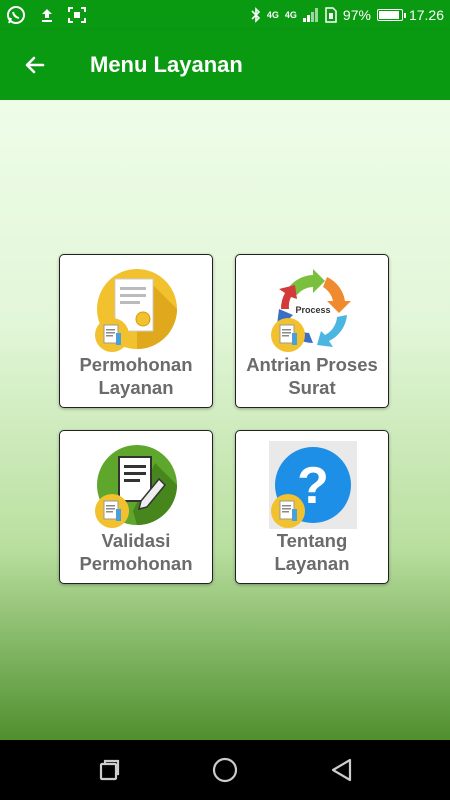  What do you see at coordinates (312, 310) in the screenshot?
I see `process-icon-text: Process` at bounding box center [312, 310].